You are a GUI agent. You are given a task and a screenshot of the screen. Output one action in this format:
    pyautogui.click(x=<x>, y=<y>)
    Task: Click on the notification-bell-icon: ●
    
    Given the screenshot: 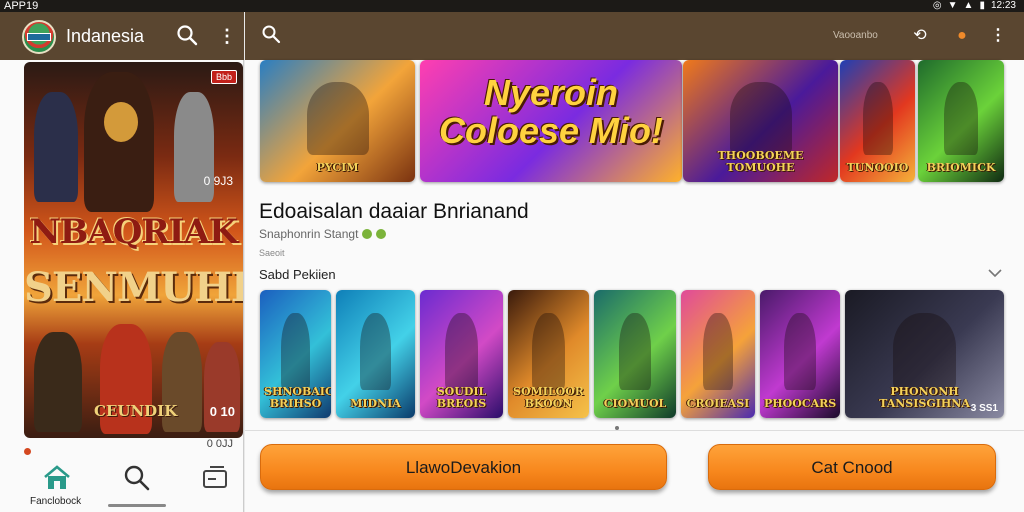 What is the action you would take?
    pyautogui.click(x=962, y=36)
    